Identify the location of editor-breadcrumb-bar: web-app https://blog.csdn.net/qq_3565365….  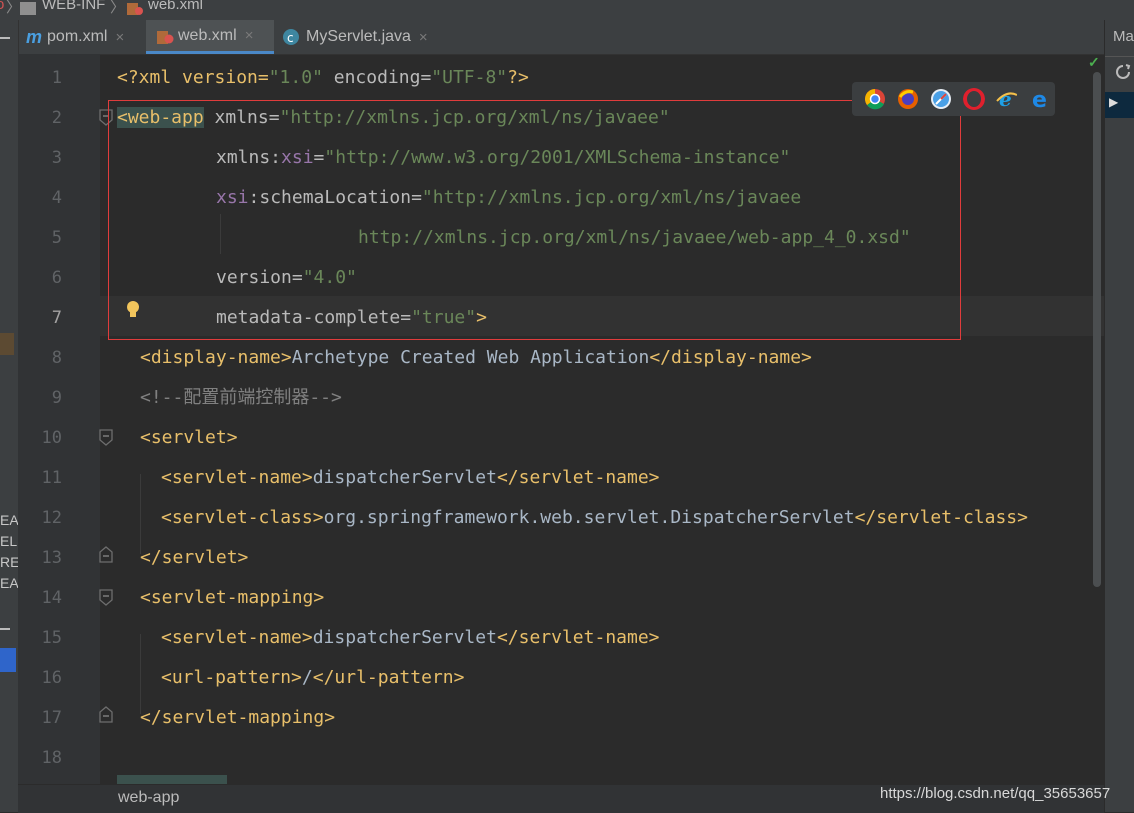
(564, 798).